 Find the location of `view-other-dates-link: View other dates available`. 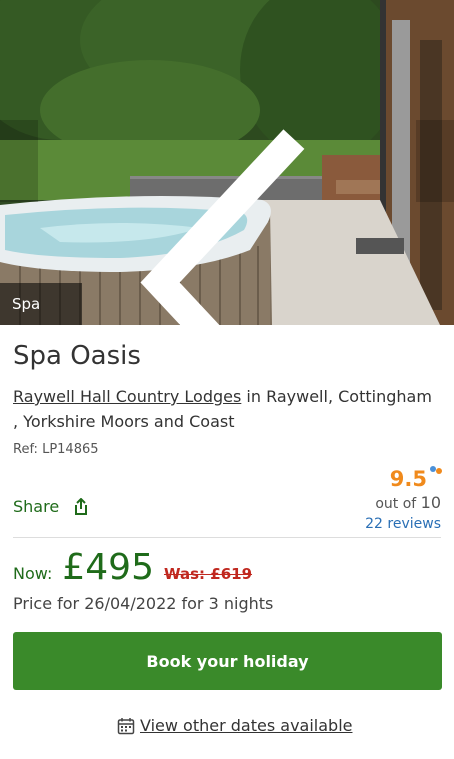

view-other-dates-link: View other dates available is located at coordinates (234, 725).